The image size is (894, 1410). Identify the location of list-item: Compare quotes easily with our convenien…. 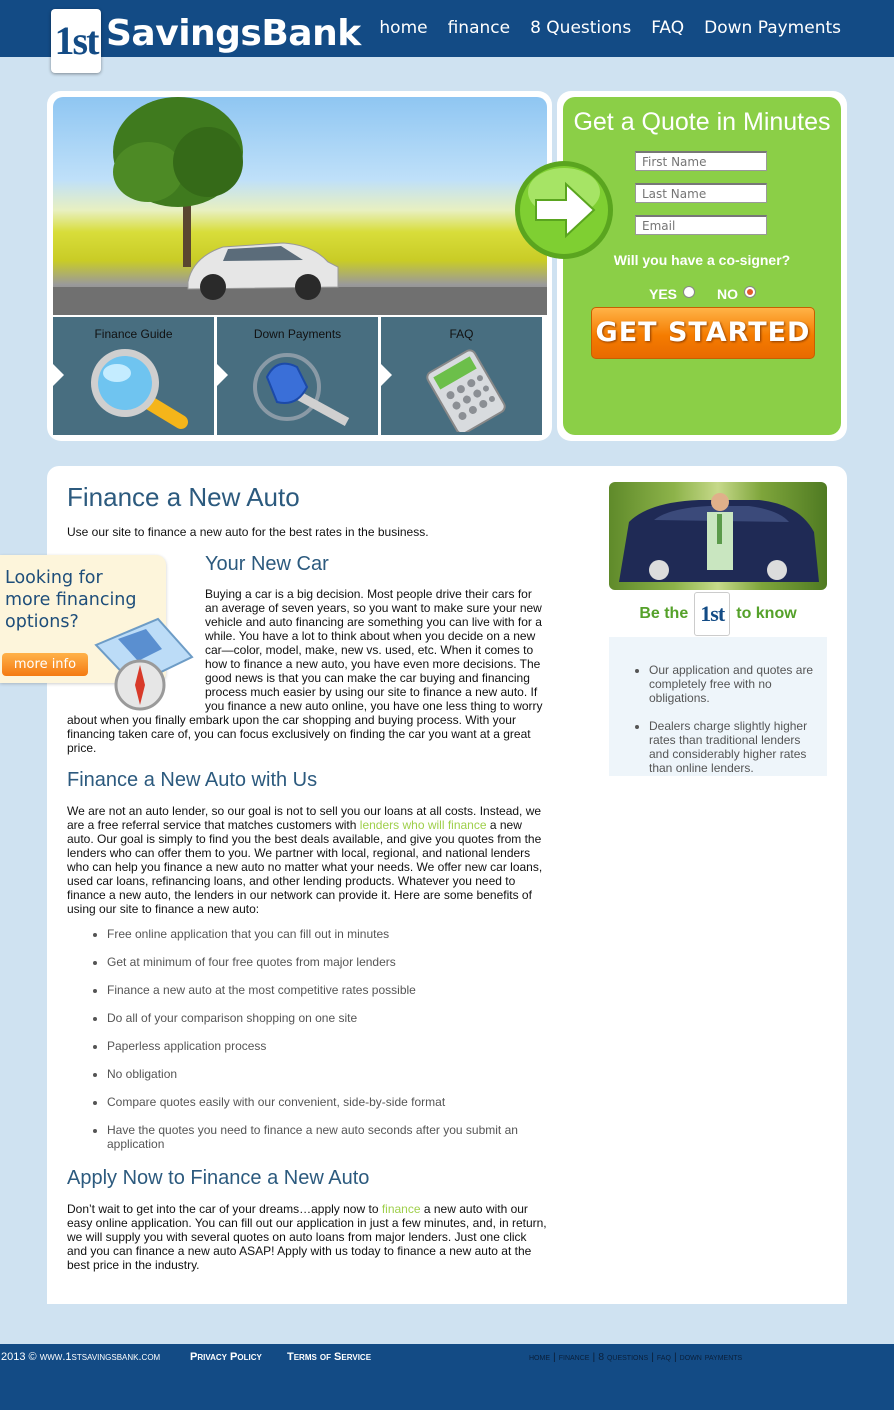
(327, 1102).